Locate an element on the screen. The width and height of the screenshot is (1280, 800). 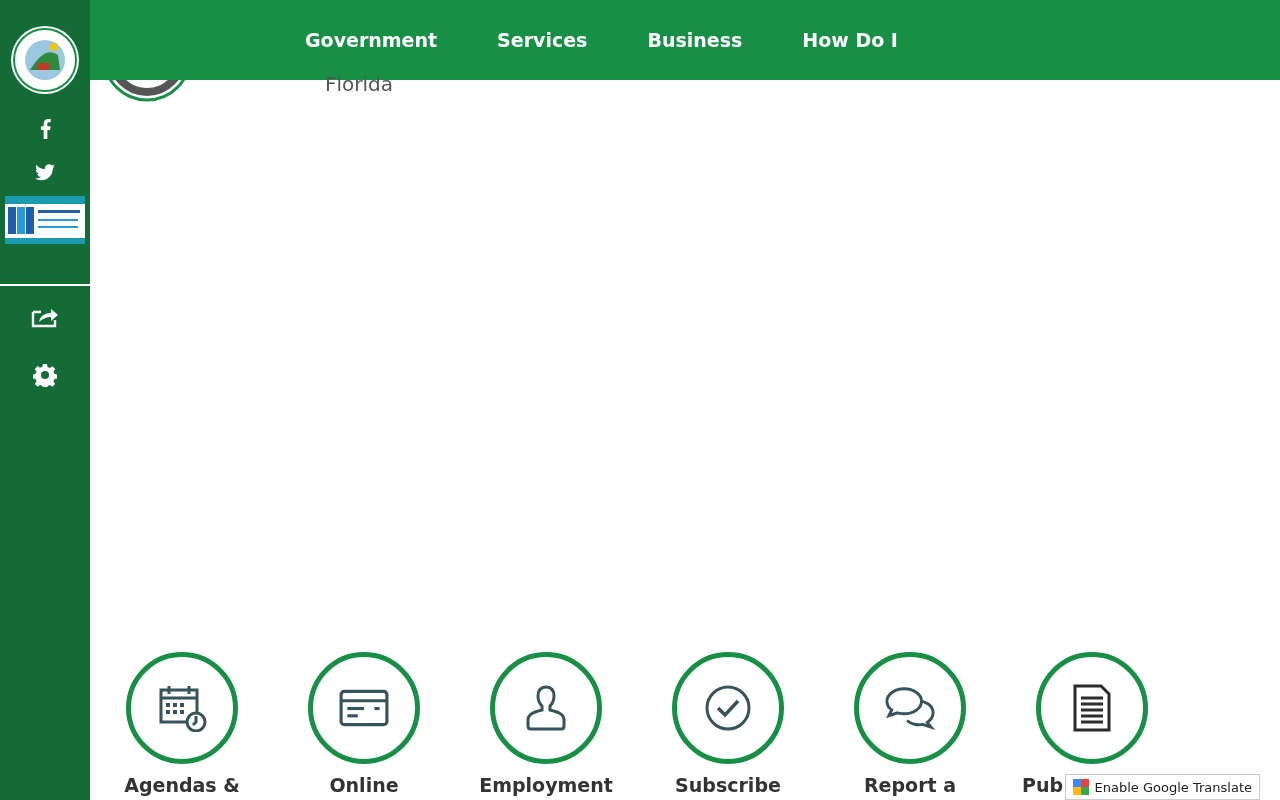
google-translate-button: Enable Google Translate is located at coordinates (1162, 787).